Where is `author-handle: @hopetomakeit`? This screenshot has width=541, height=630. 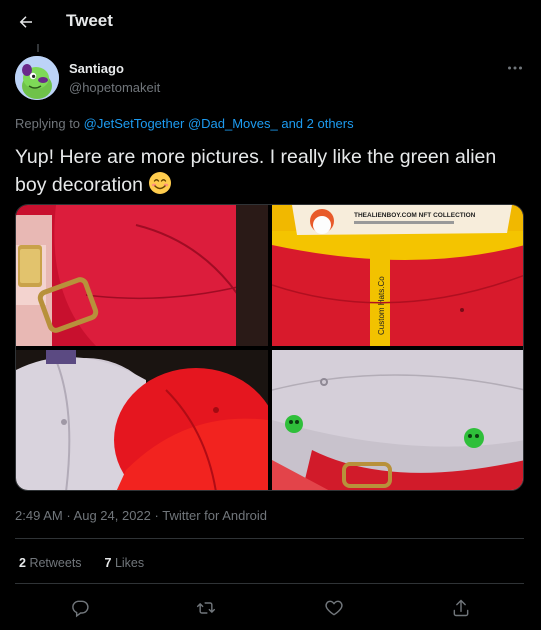 author-handle: @hopetomakeit is located at coordinates (114, 87).